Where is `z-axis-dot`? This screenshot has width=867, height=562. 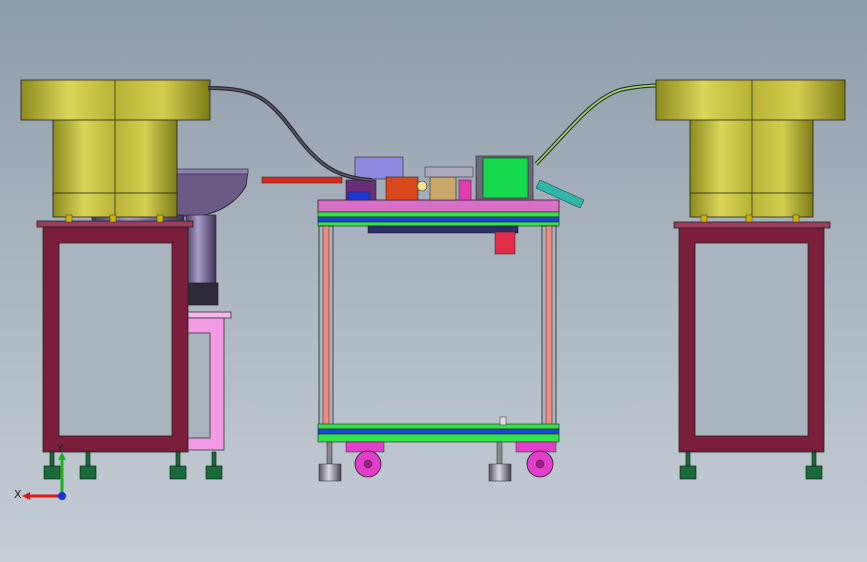
z-axis-dot is located at coordinates (62, 496).